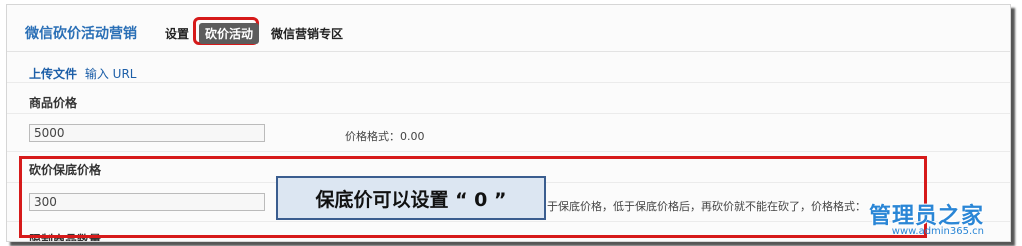 Image resolution: width=1022 pixels, height=246 pixels. What do you see at coordinates (147, 133) in the screenshot?
I see `price-input` at bounding box center [147, 133].